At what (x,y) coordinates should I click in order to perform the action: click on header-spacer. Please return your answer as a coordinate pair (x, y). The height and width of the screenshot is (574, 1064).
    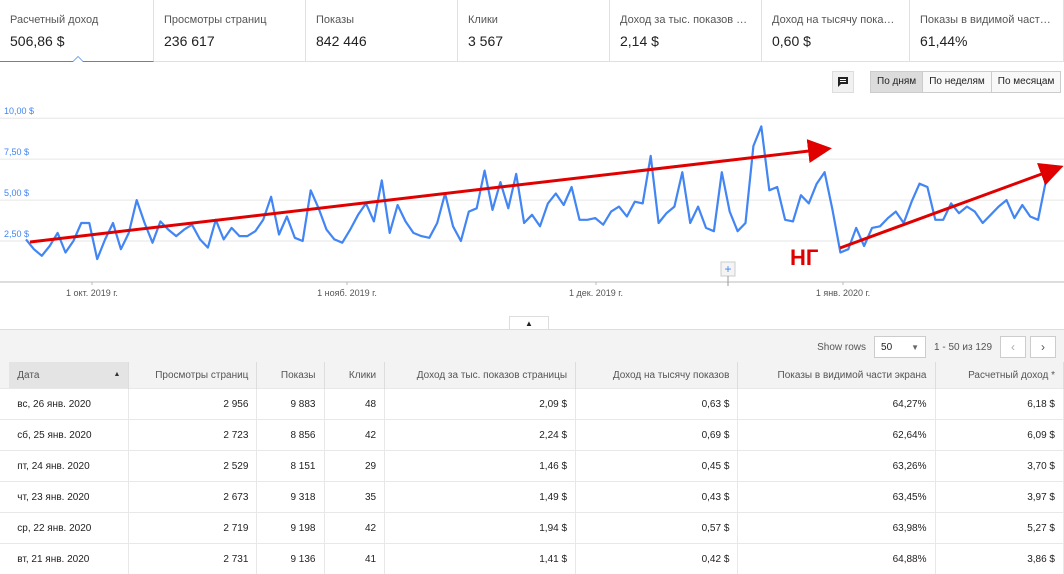
    Looking at the image, I should click on (4, 375).